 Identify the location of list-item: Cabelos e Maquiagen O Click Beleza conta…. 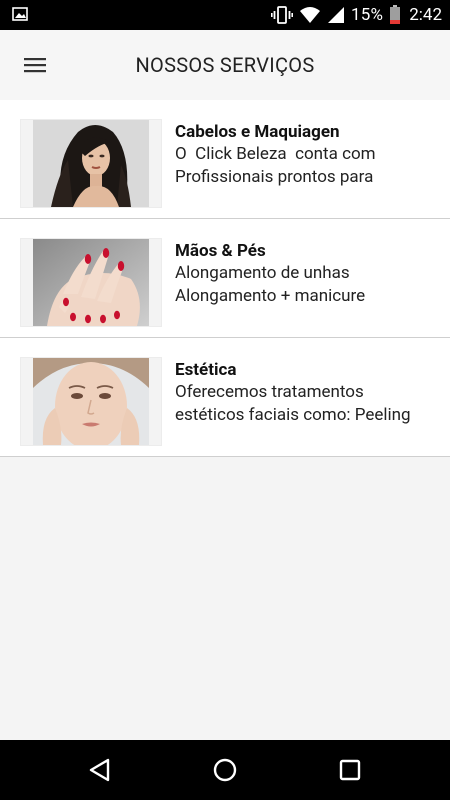
(225, 159).